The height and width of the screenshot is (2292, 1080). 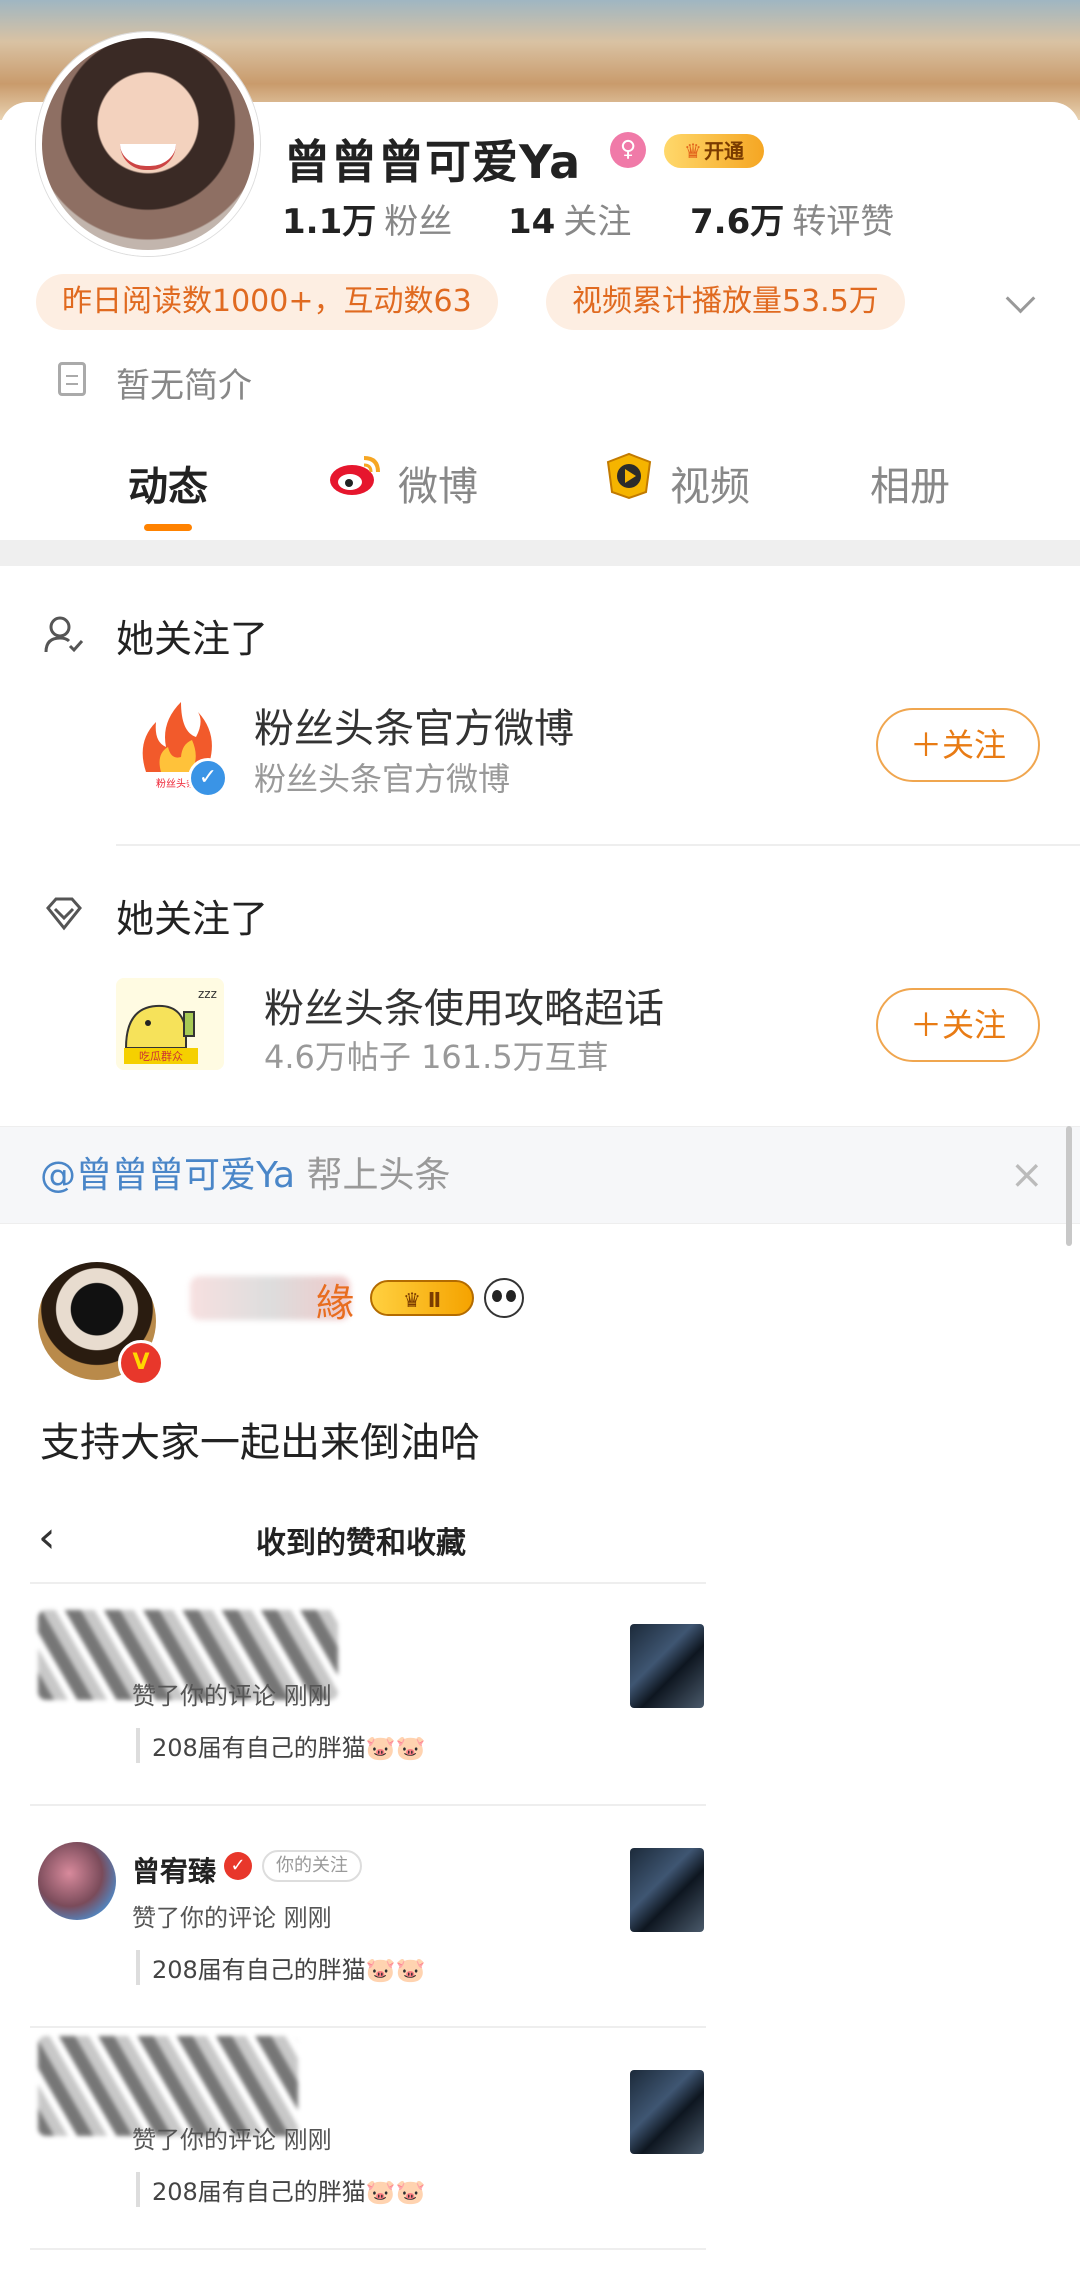 I want to click on stat-followers: 1.1万 粉丝, so click(x=367, y=218).